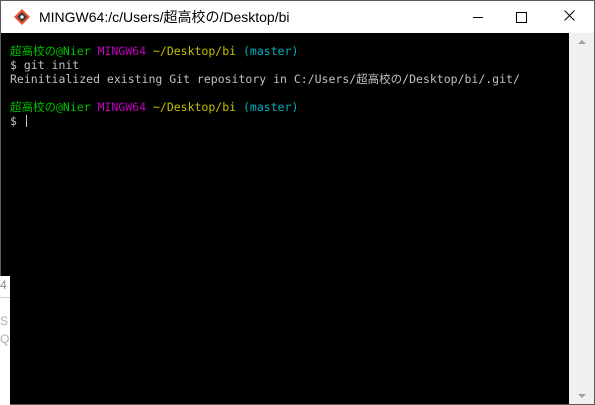  I want to click on vertical-scrollbar, so click(581, 218).